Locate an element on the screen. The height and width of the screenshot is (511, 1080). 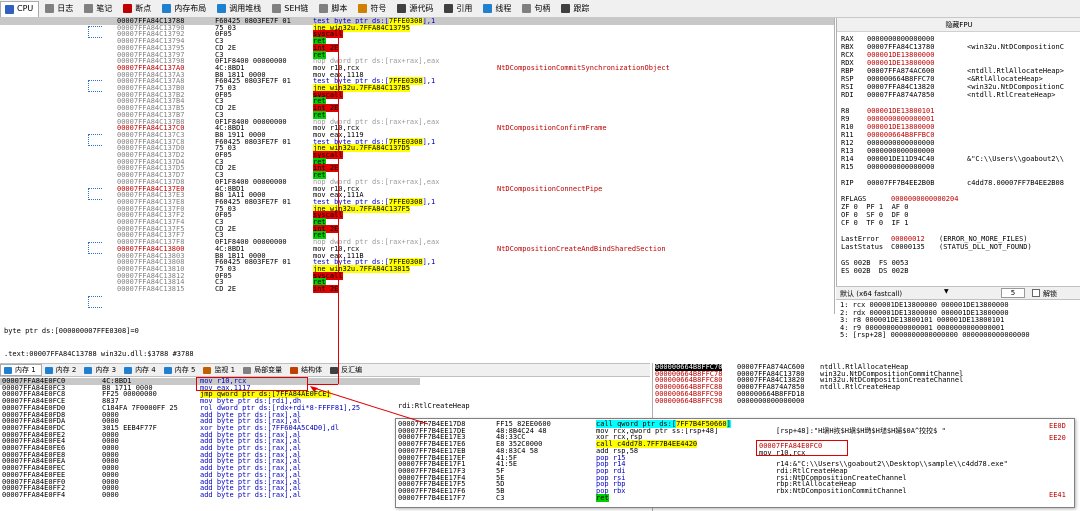
register-row: R13 0000000000000000 is located at coordinates (904, 151).